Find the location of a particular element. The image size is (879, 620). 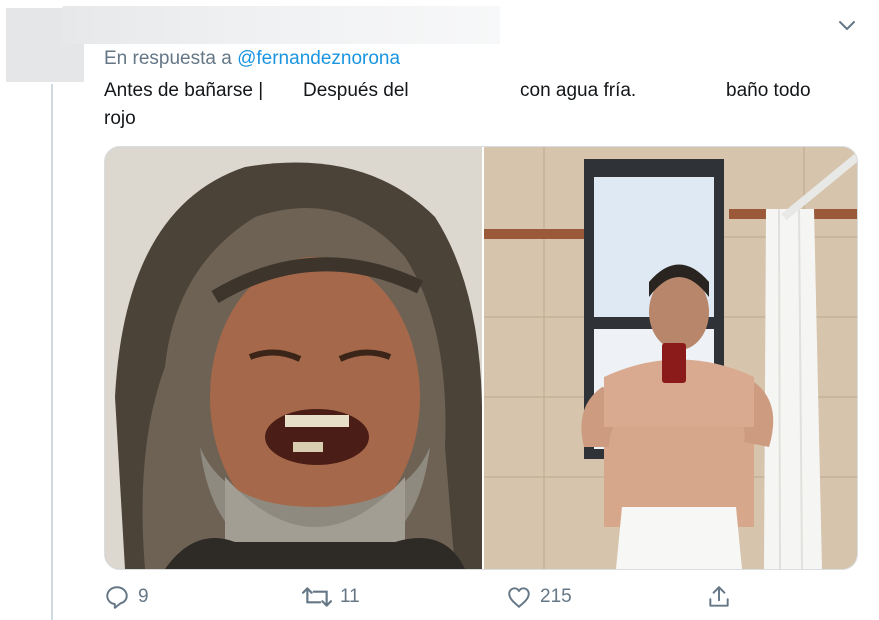

reply-context: En respuesta a @fernandeznorona is located at coordinates (252, 59).